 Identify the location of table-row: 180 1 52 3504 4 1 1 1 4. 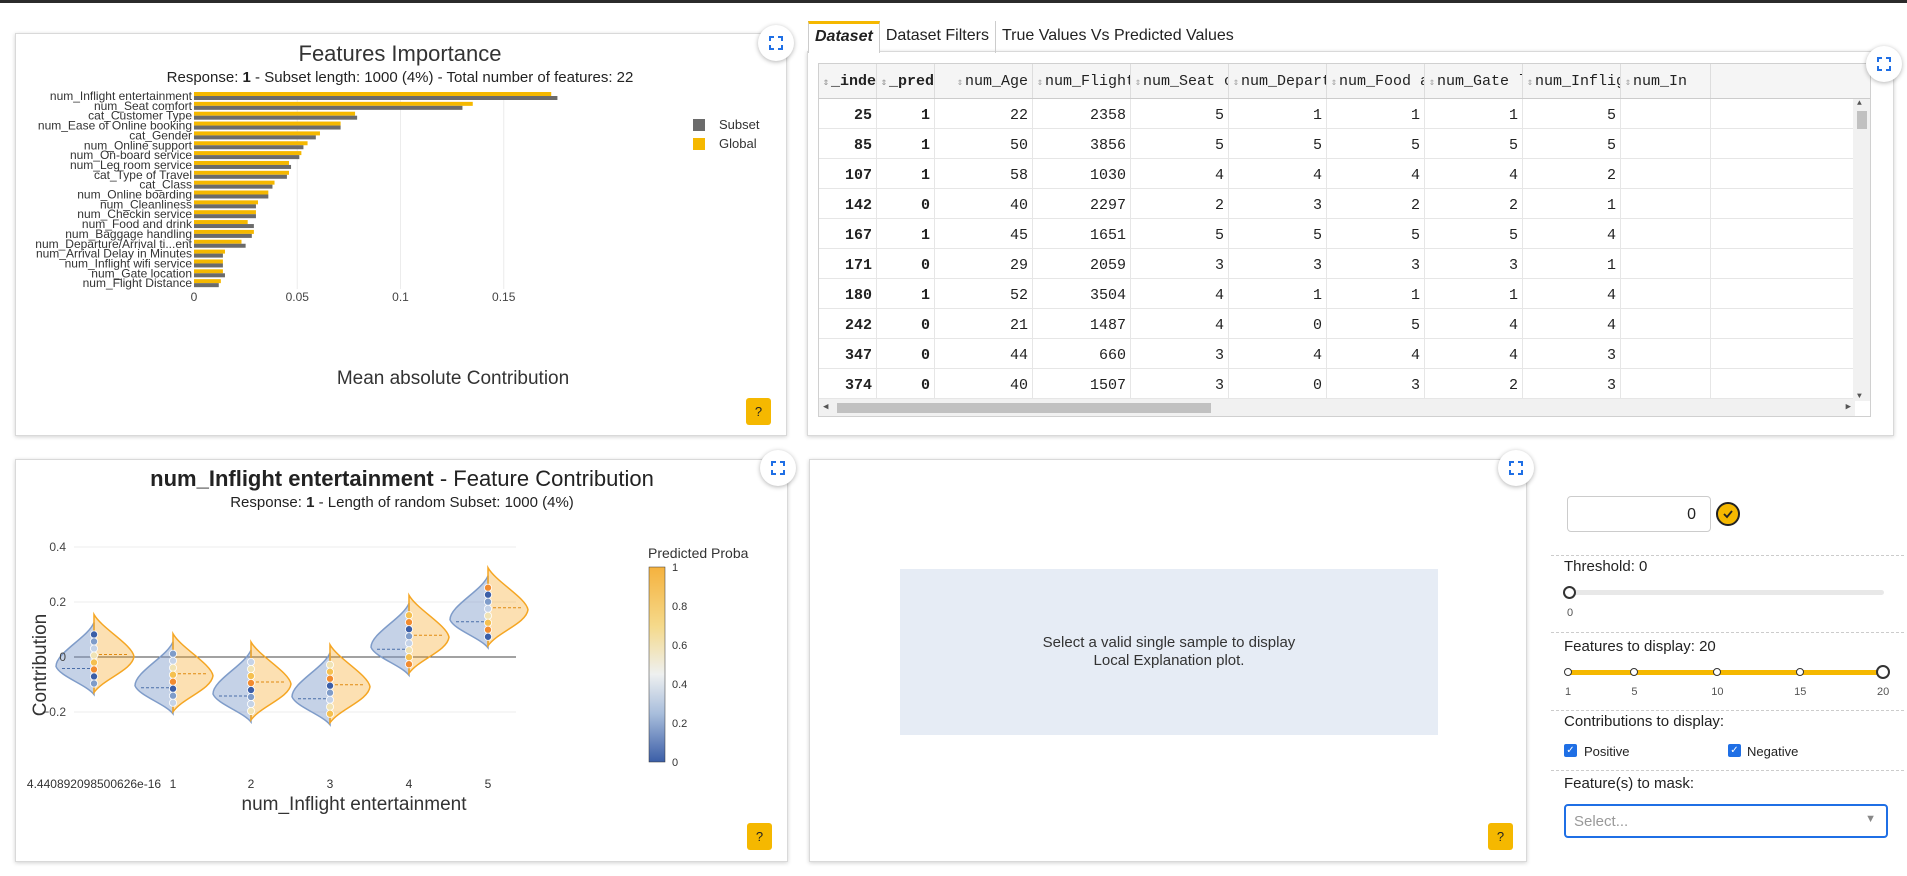
(1344, 294).